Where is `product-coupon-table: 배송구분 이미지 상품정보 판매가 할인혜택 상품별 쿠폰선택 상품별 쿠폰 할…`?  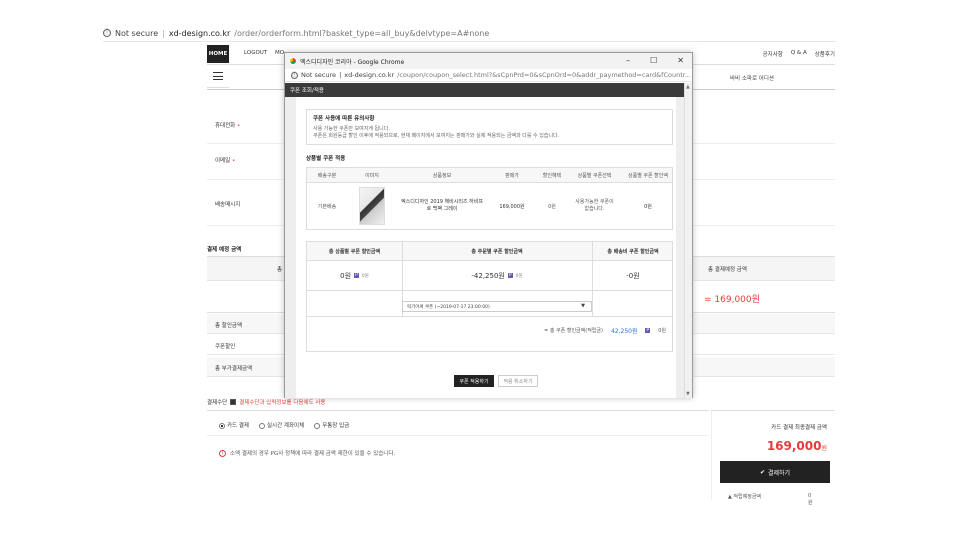
product-coupon-table: 배송구분 이미지 상품정보 판매가 할인혜택 상품별 쿠폰선택 상품별 쿠폰 할… is located at coordinates (489, 198).